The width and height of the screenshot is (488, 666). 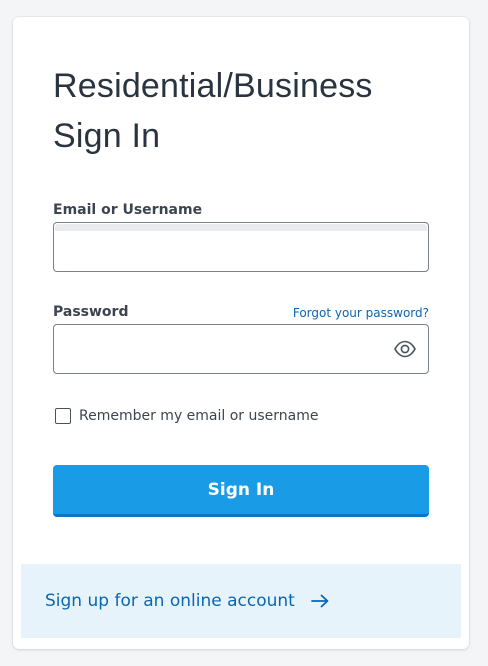 I want to click on email-field-container, so click(x=241, y=247).